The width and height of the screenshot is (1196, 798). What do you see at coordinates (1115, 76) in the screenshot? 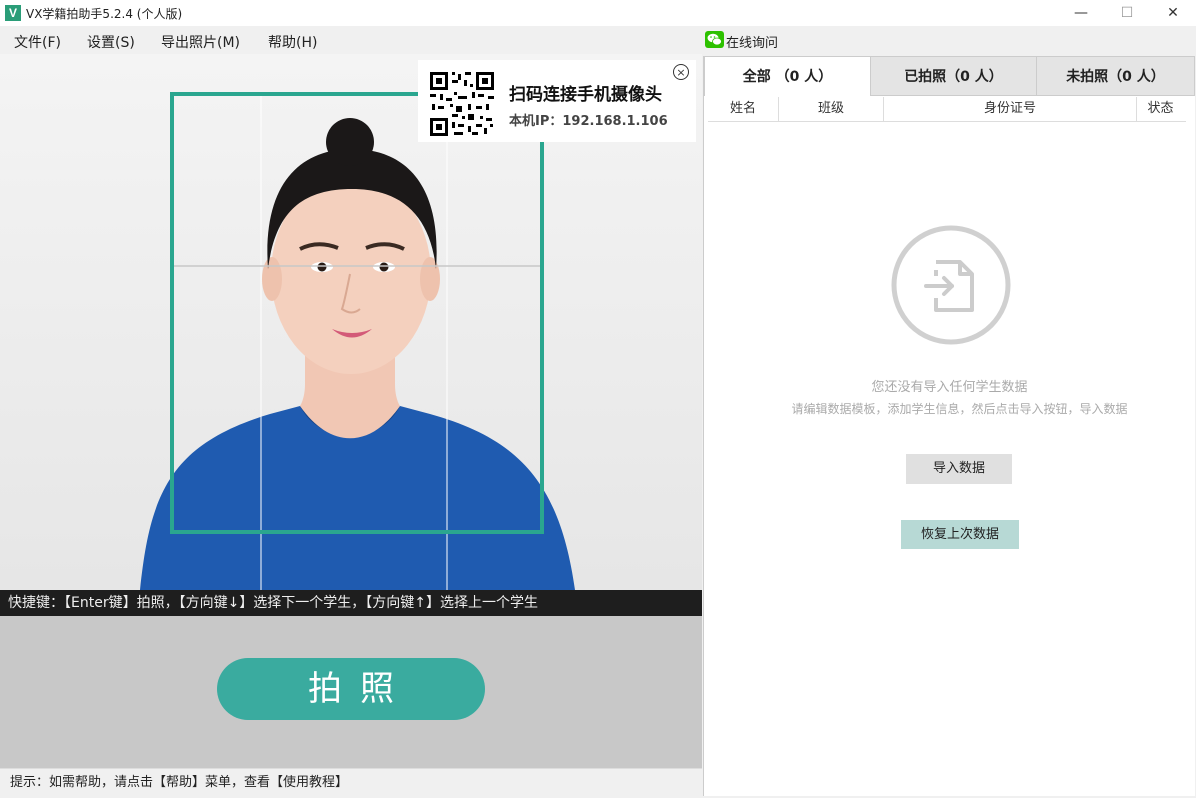
I see `tab-not-photographed: 未拍照（0 人）` at bounding box center [1115, 76].